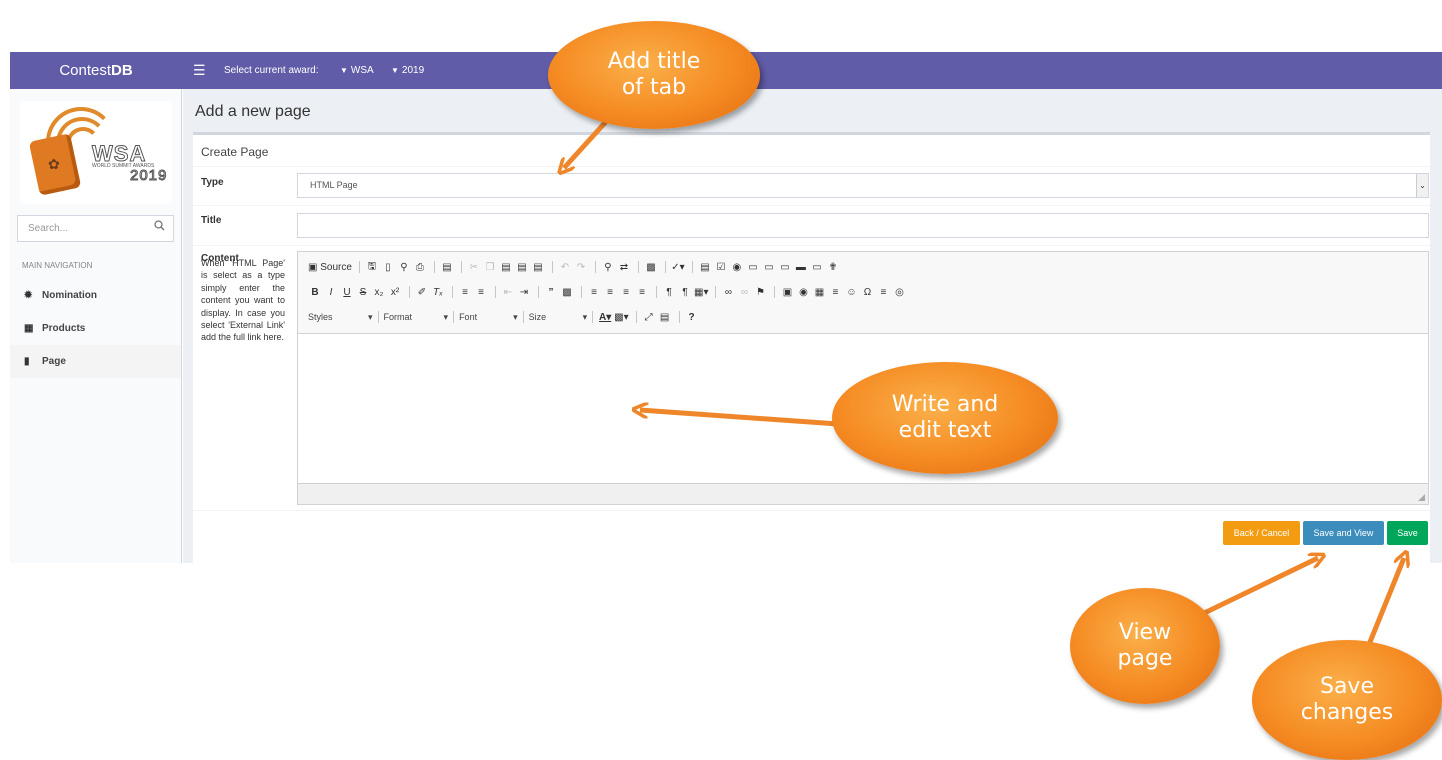 Image resolution: width=1442 pixels, height=760 pixels. I want to click on textfield-icon: ▭, so click(753, 267).